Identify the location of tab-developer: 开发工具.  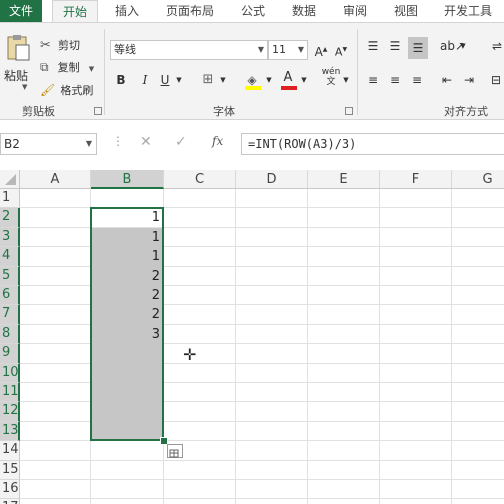
(468, 11).